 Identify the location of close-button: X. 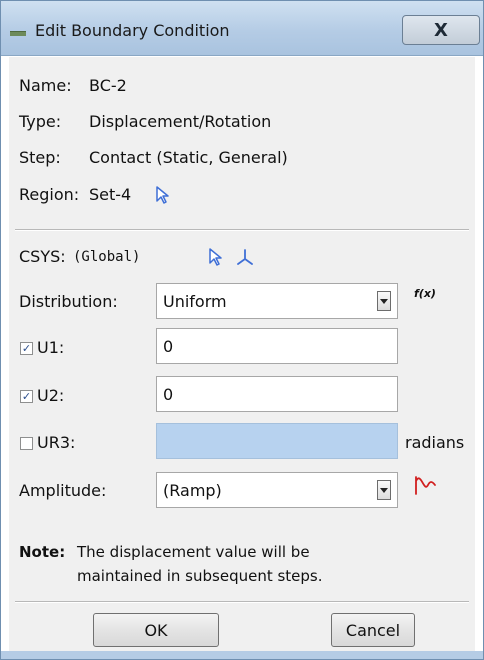
(441, 30).